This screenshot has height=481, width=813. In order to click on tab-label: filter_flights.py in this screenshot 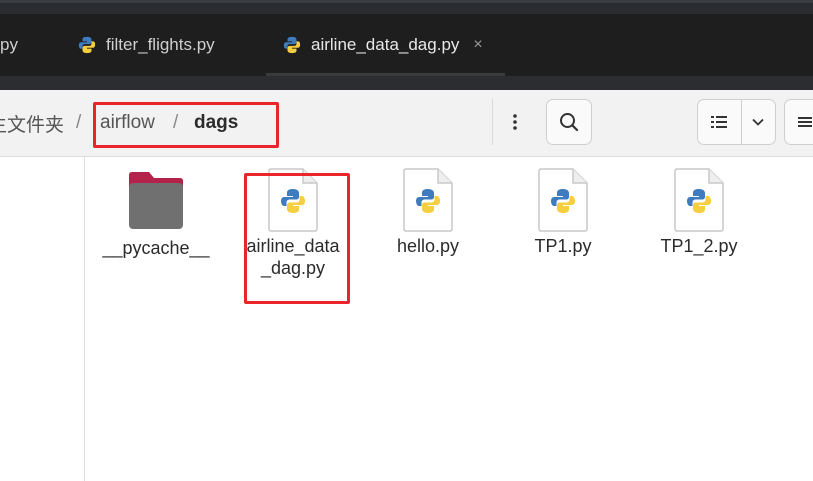, I will do `click(160, 44)`.